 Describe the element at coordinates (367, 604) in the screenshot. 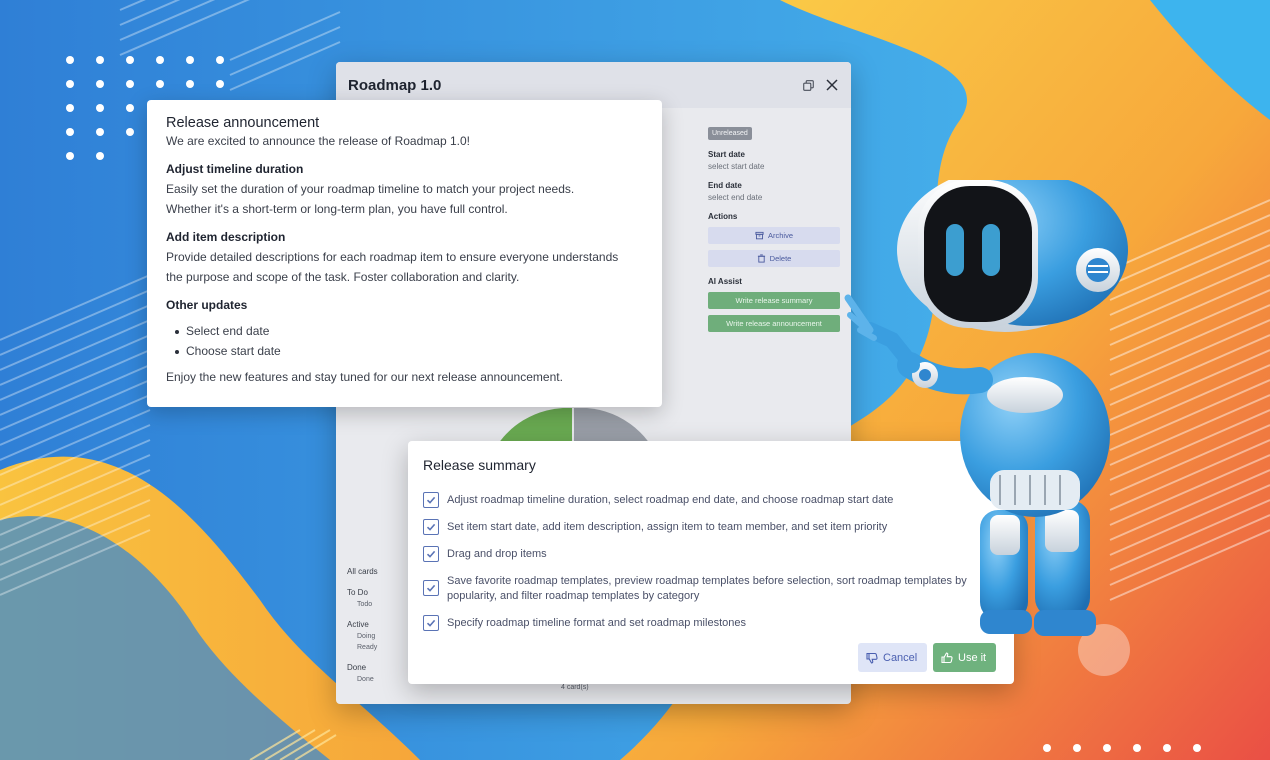

I see `todo-item: Todo` at that location.